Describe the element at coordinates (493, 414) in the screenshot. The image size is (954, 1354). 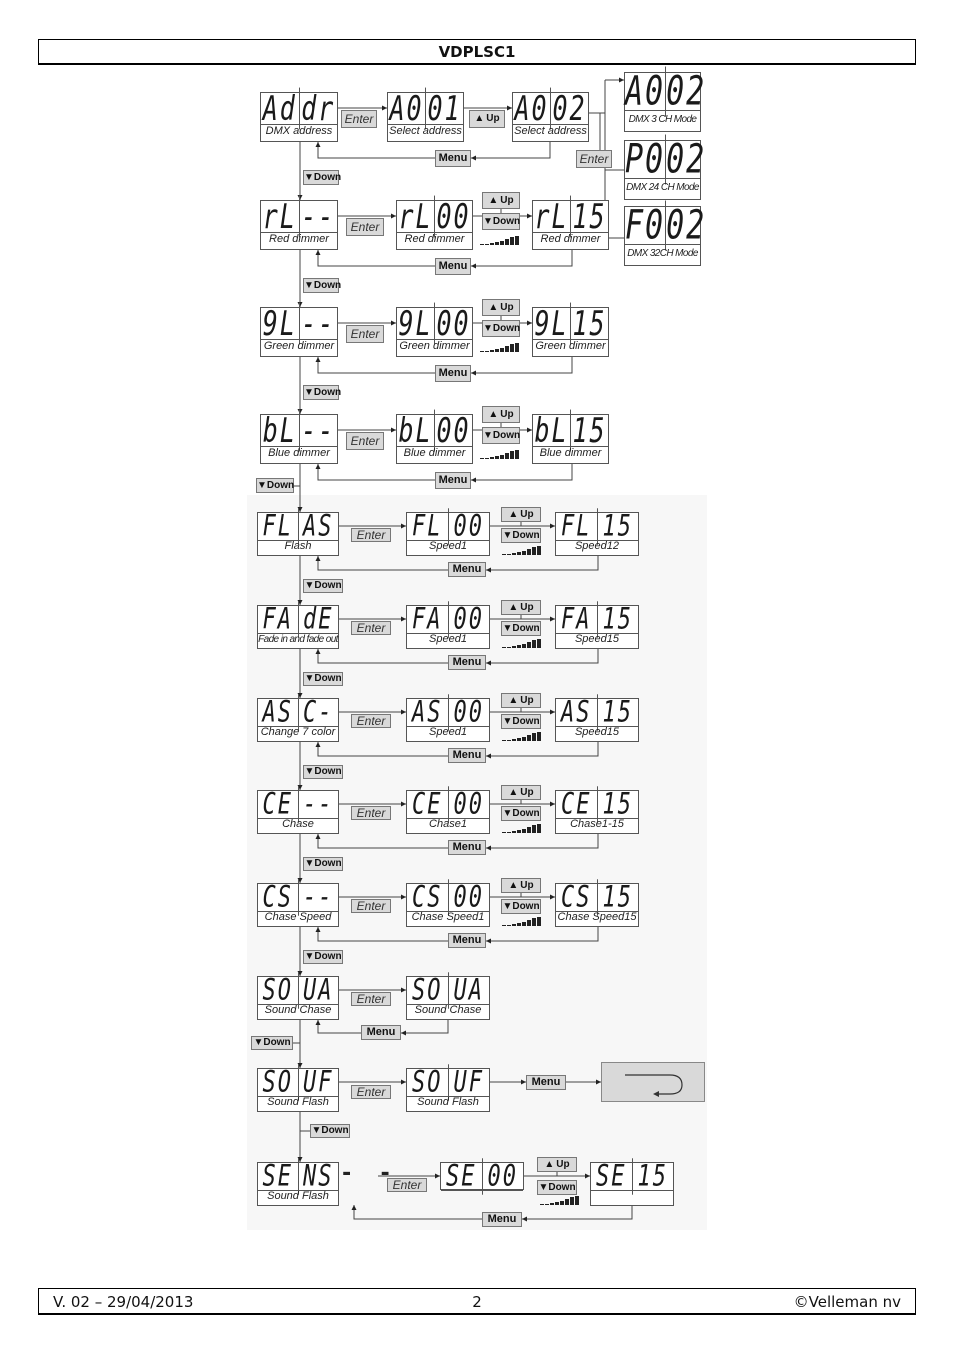
I see `up-arrow-icon: ▲` at that location.